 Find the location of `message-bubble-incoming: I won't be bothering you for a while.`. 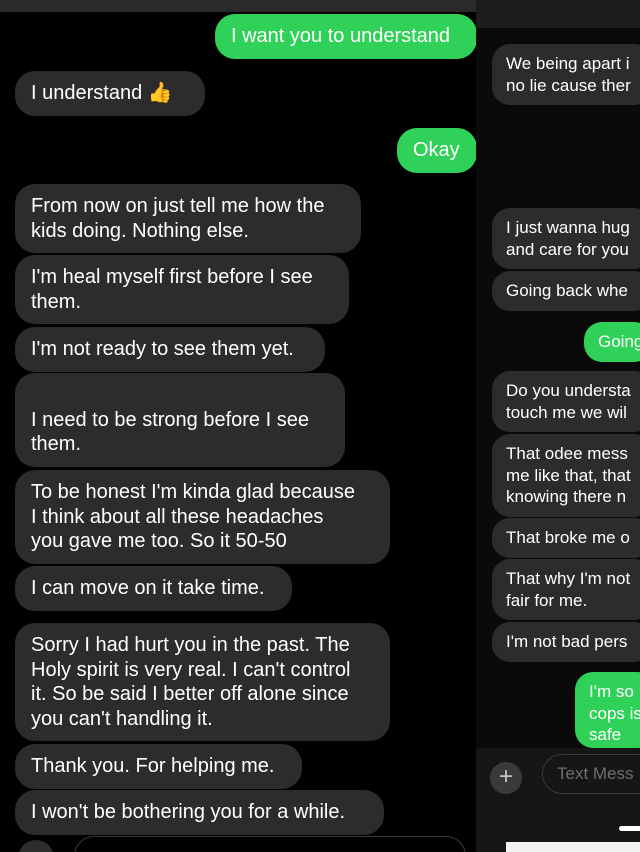

message-bubble-incoming: I won't be bothering you for a while. is located at coordinates (199, 812).